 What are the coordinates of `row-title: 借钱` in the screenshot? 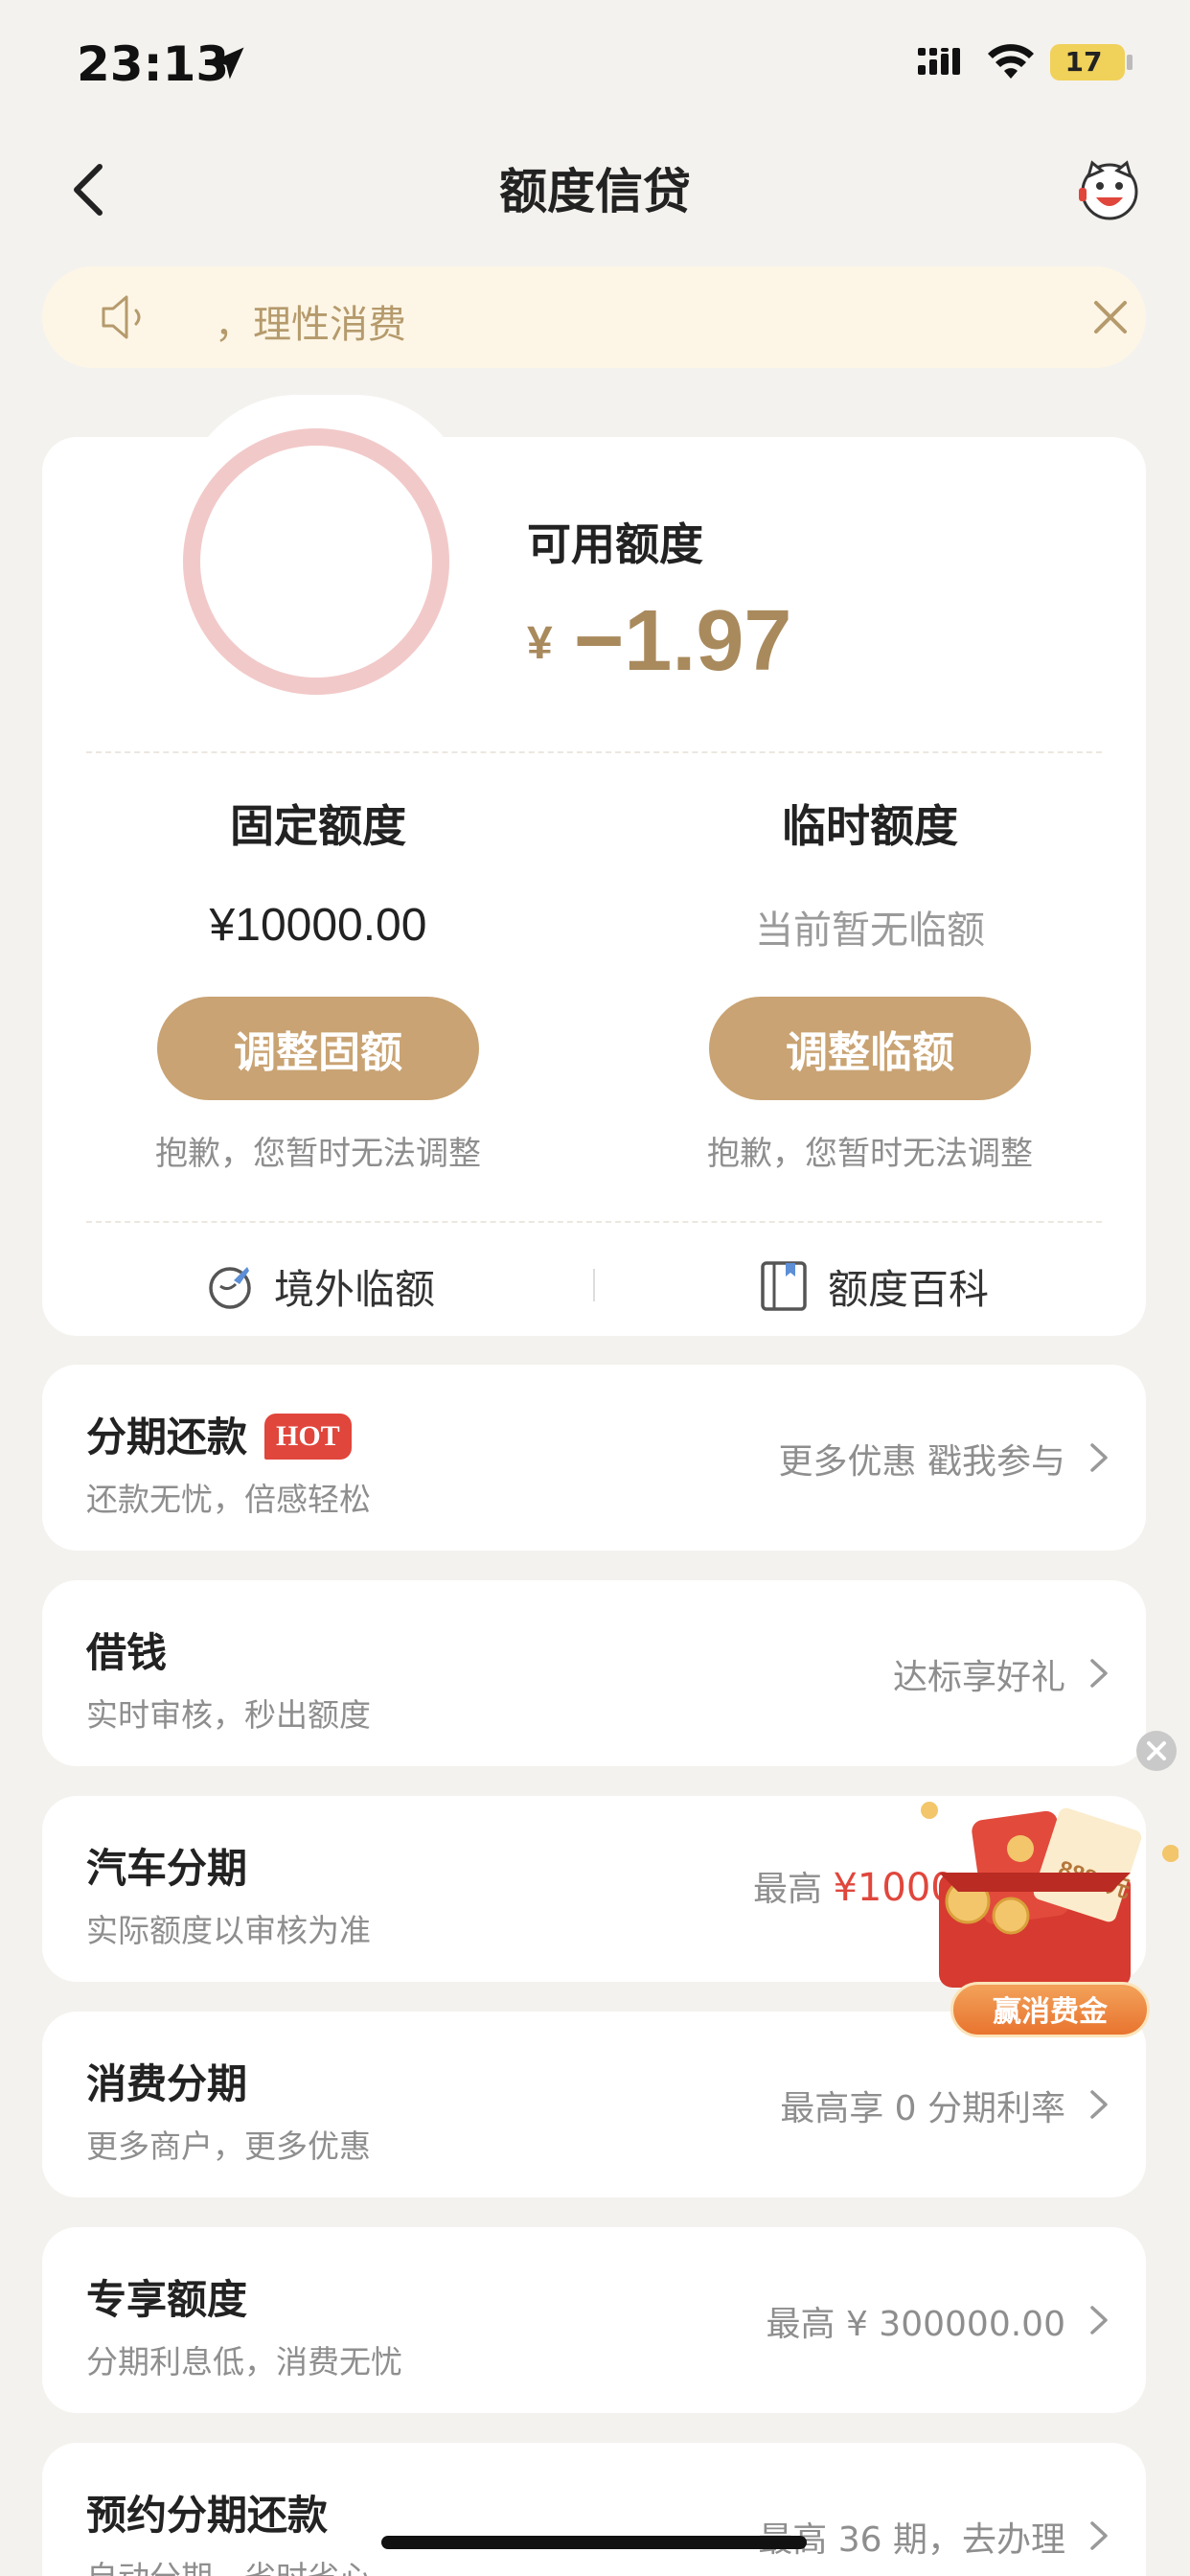 It's located at (127, 1652).